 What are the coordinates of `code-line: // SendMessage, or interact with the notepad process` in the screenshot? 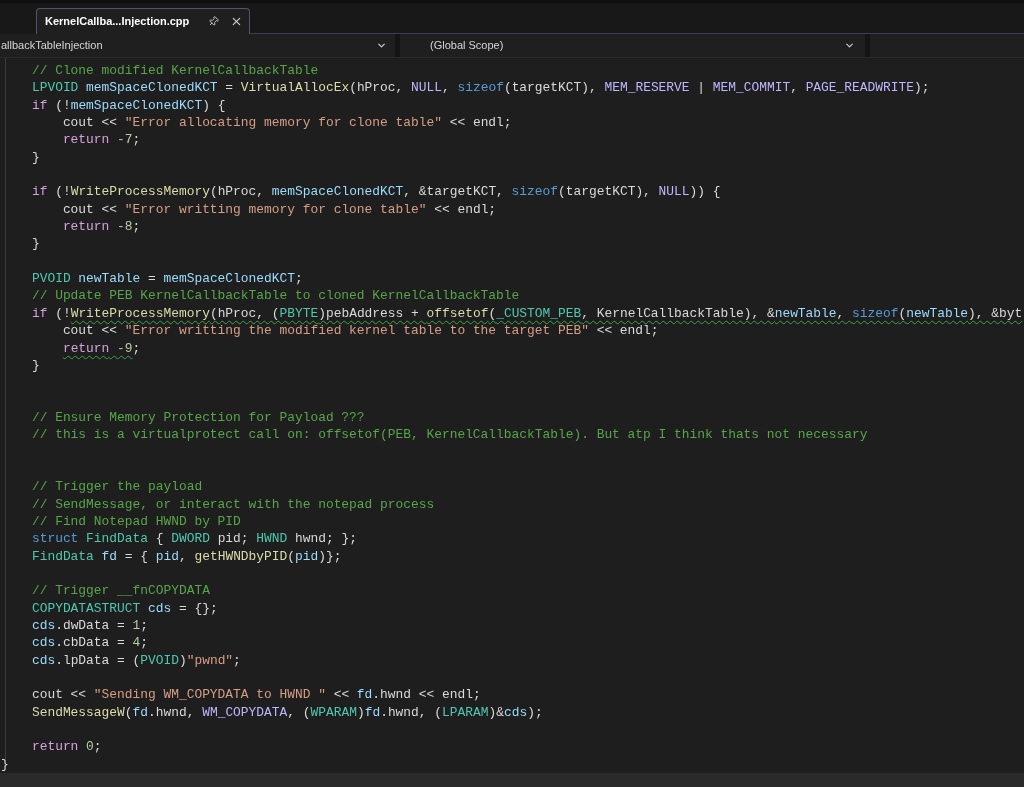 It's located at (232, 504).